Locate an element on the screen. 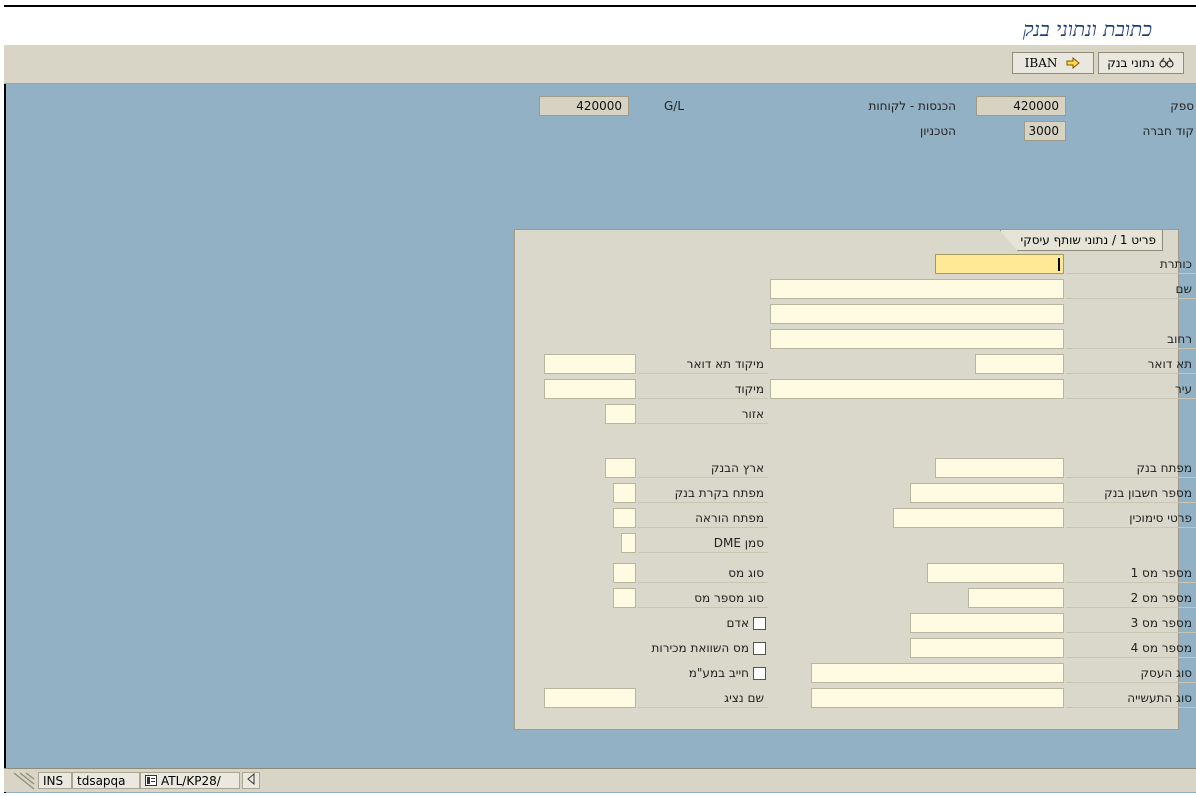 The height and width of the screenshot is (796, 1196). instruction-key-input is located at coordinates (624, 518).